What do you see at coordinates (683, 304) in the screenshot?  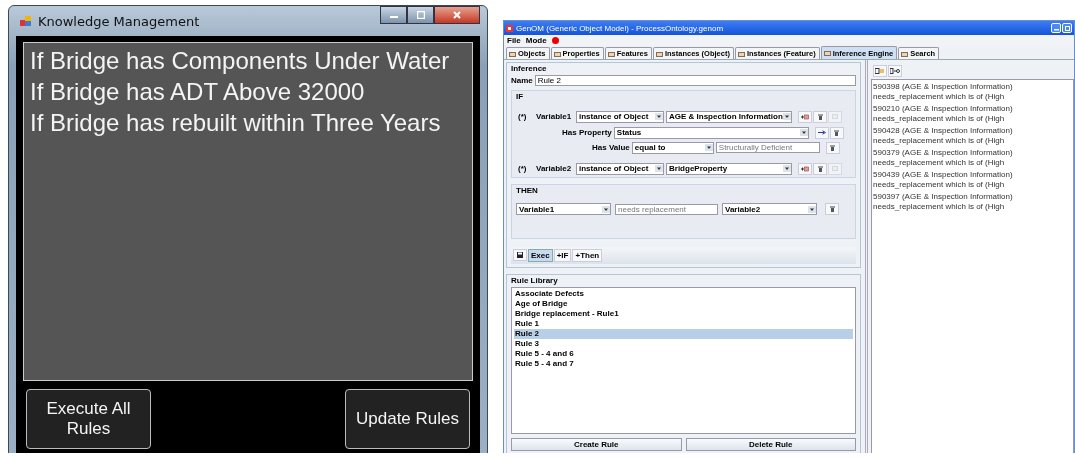 I see `list-item: Age of Bridge` at bounding box center [683, 304].